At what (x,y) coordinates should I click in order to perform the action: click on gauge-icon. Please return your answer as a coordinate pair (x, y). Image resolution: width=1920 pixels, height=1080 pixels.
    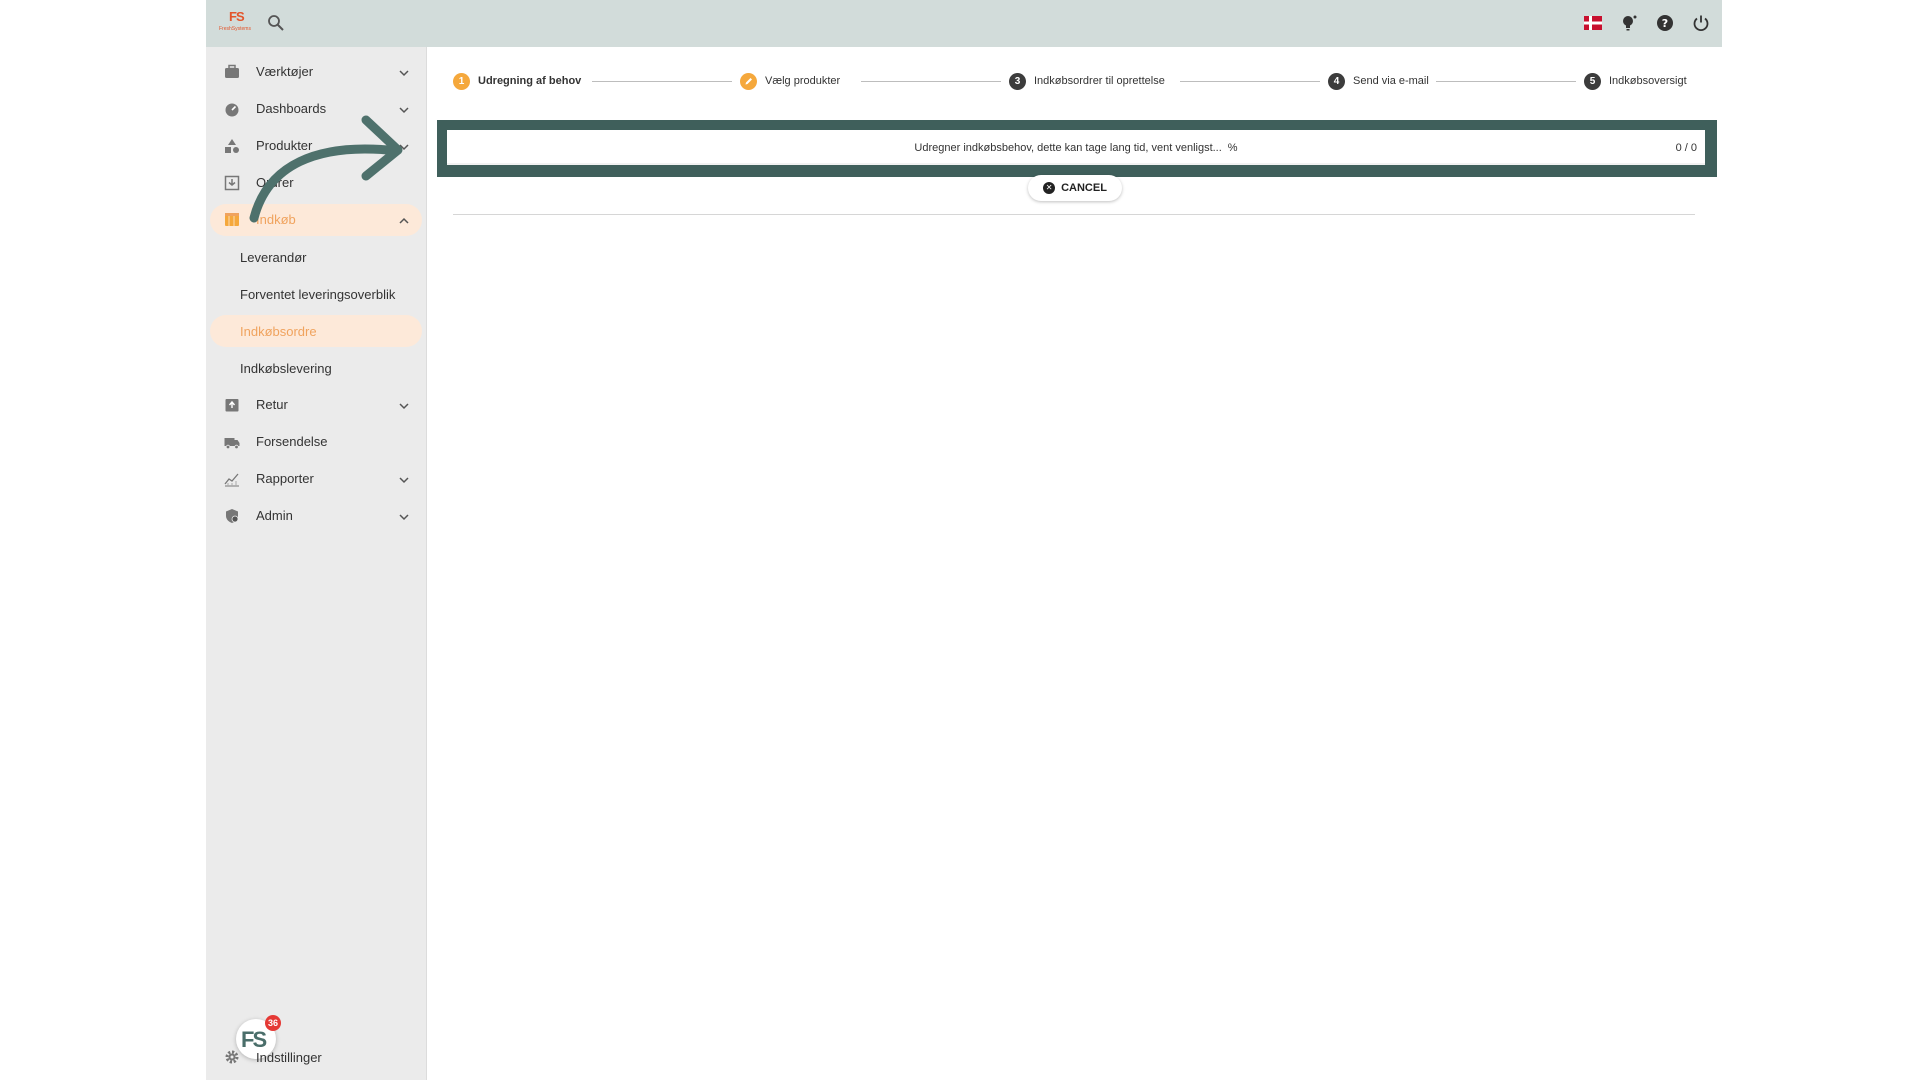
    Looking at the image, I should click on (232, 109).